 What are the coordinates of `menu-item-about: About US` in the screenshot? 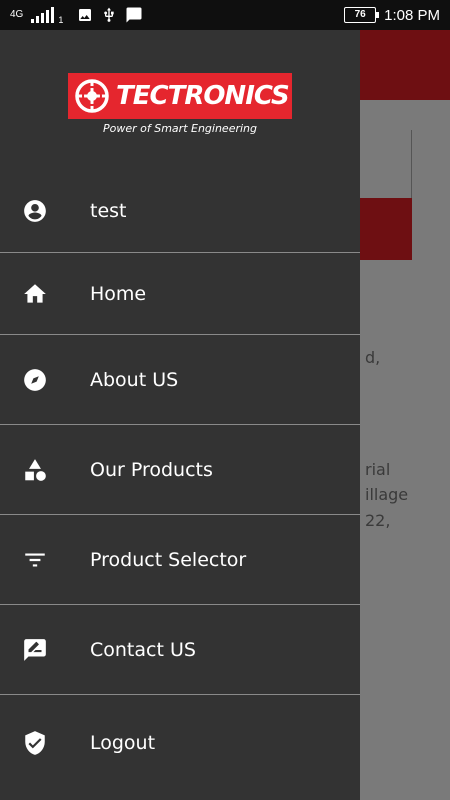 It's located at (180, 380).